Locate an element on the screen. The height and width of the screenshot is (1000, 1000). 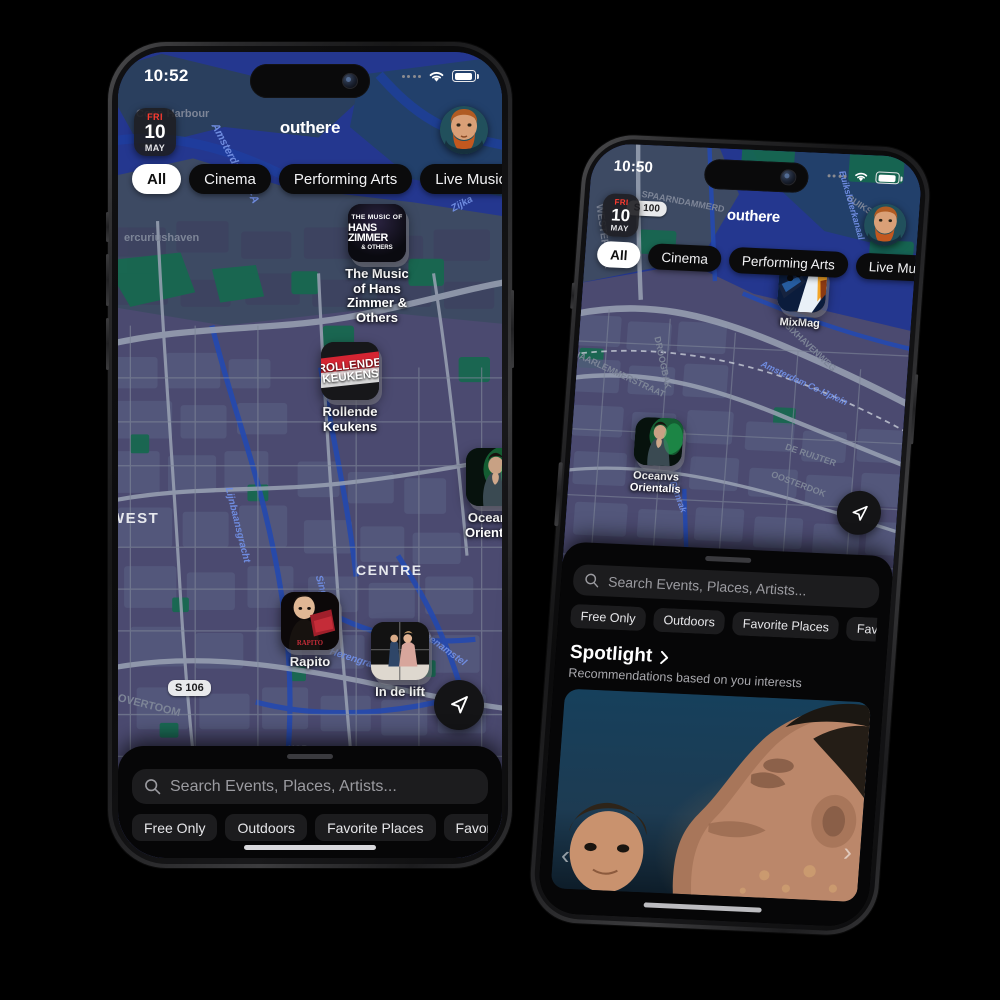
map-pin-artwork: ROLLENDE KEUKENS is located at coordinates (350, 371).